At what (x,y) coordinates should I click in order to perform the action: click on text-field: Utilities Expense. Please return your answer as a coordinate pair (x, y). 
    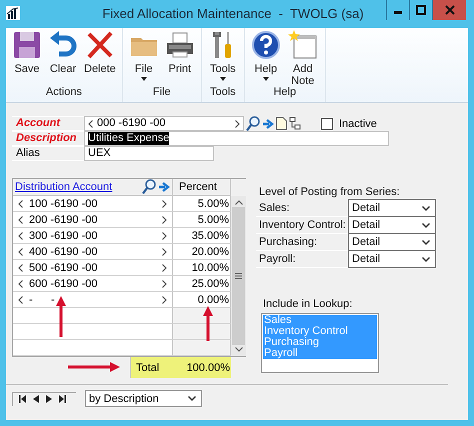
    Looking at the image, I should click on (236, 138).